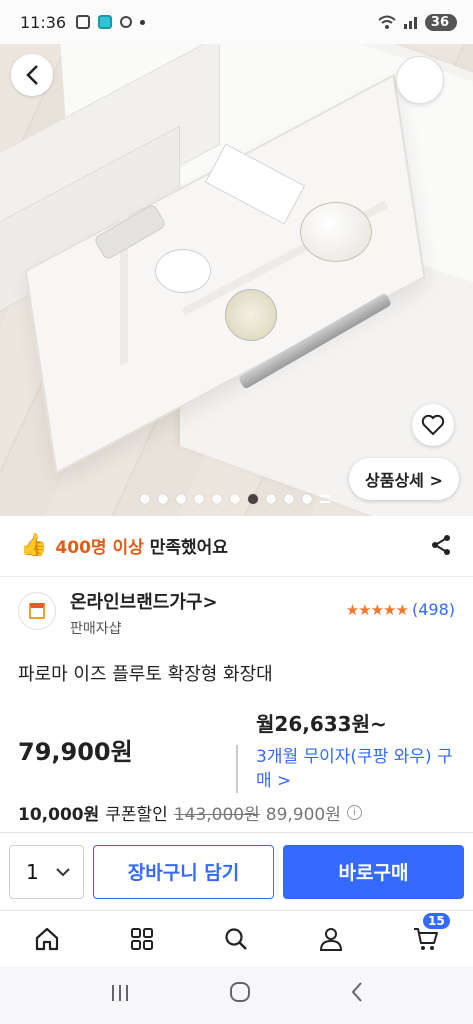  What do you see at coordinates (83, 22) in the screenshot?
I see `screenshot-icon` at bounding box center [83, 22].